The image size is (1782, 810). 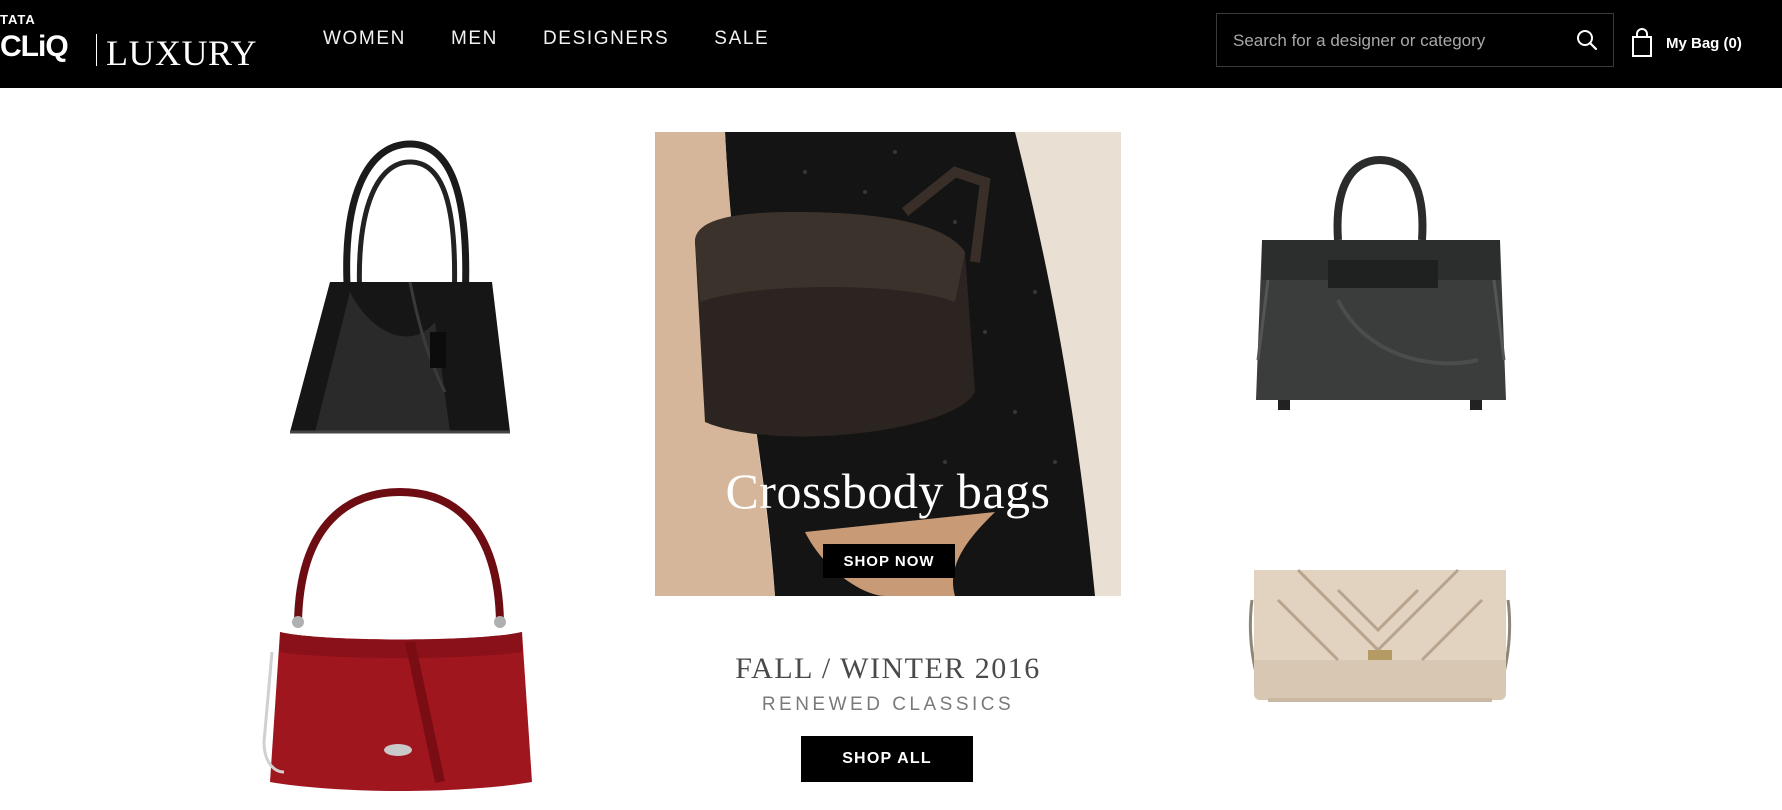 What do you see at coordinates (96, 50) in the screenshot?
I see `logo-divider` at bounding box center [96, 50].